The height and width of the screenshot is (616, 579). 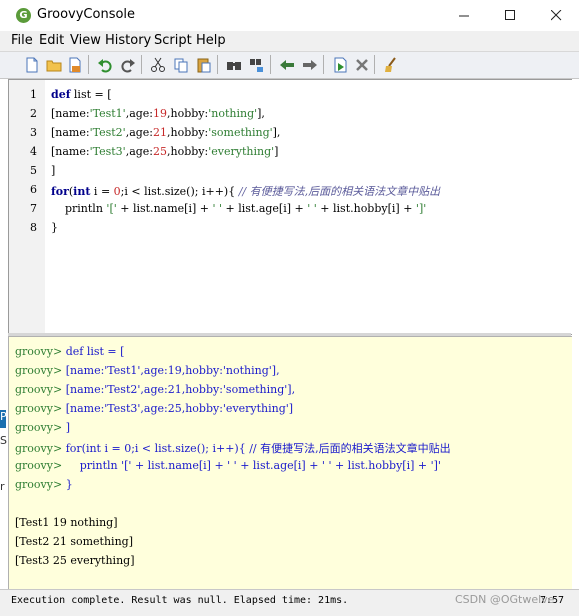 I want to click on undo-icon, so click(x=104, y=64).